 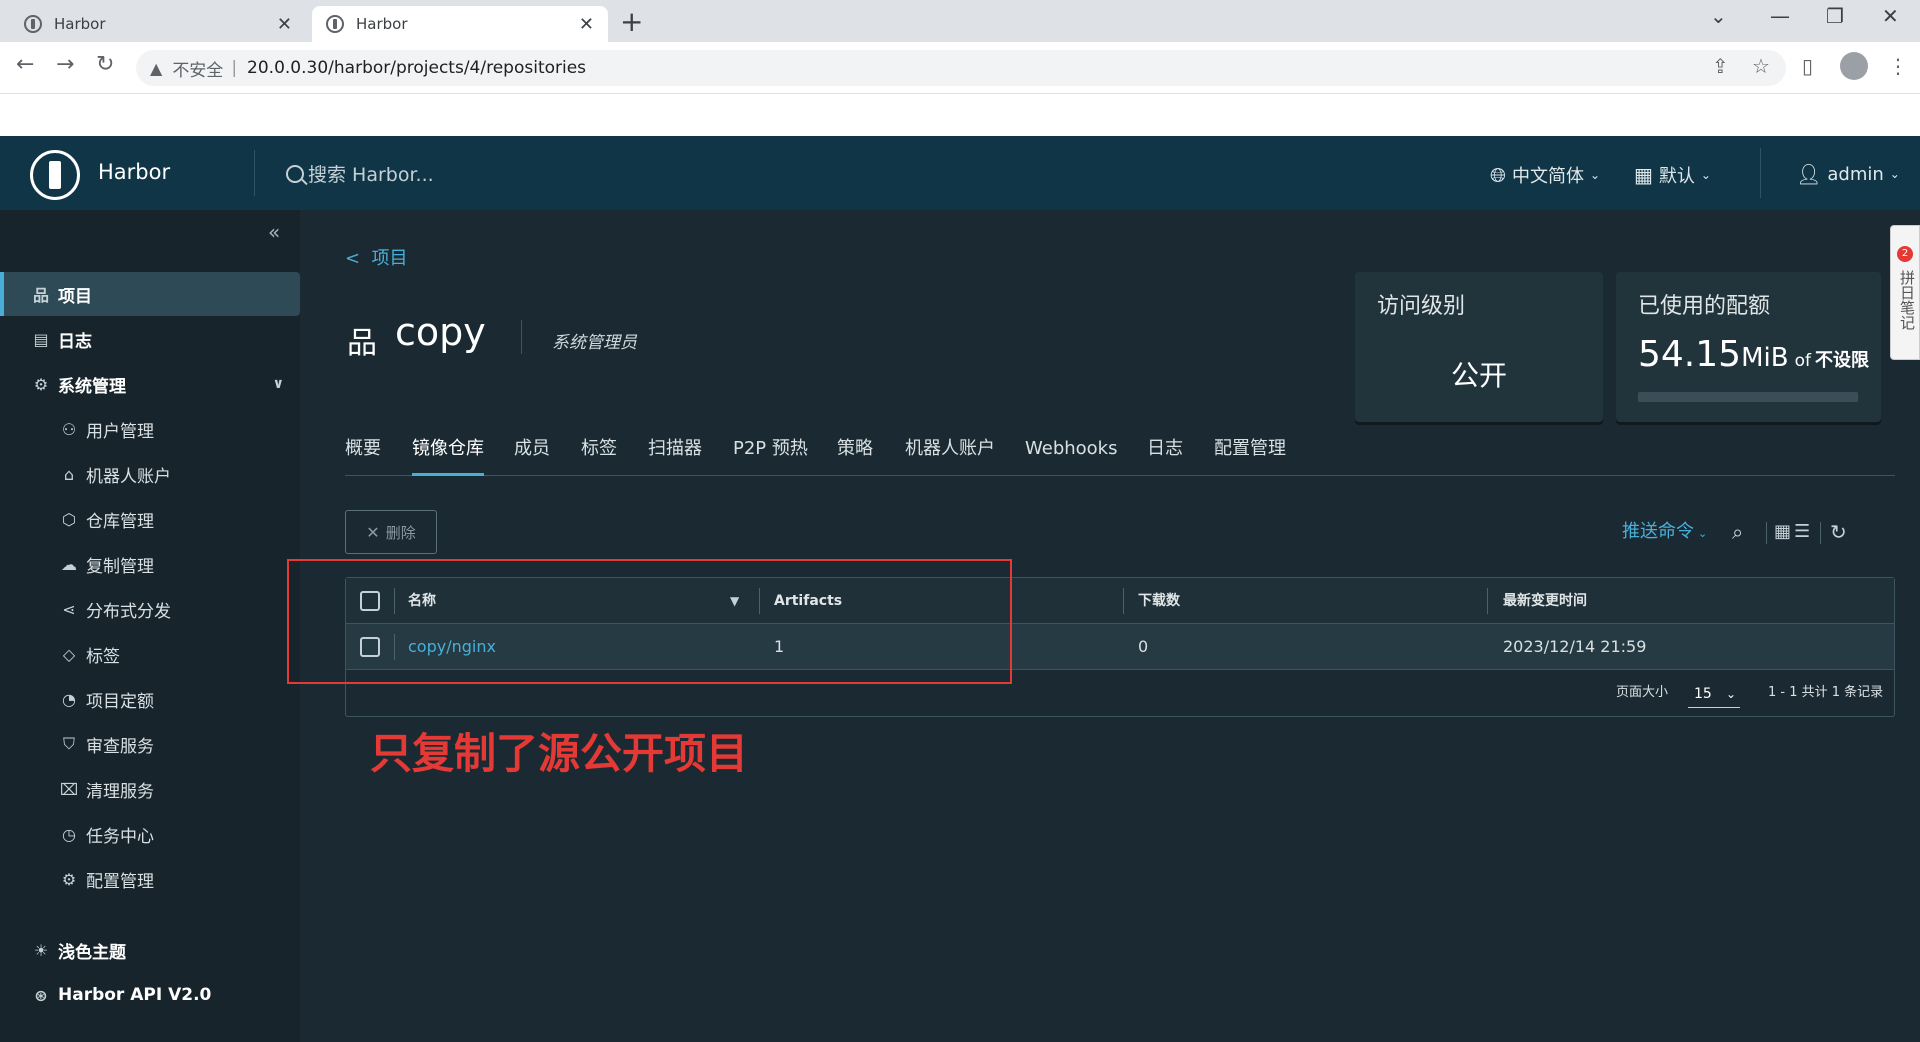 I want to click on sidebar-item-replications: ☁ 复制管理, so click(x=150, y=564).